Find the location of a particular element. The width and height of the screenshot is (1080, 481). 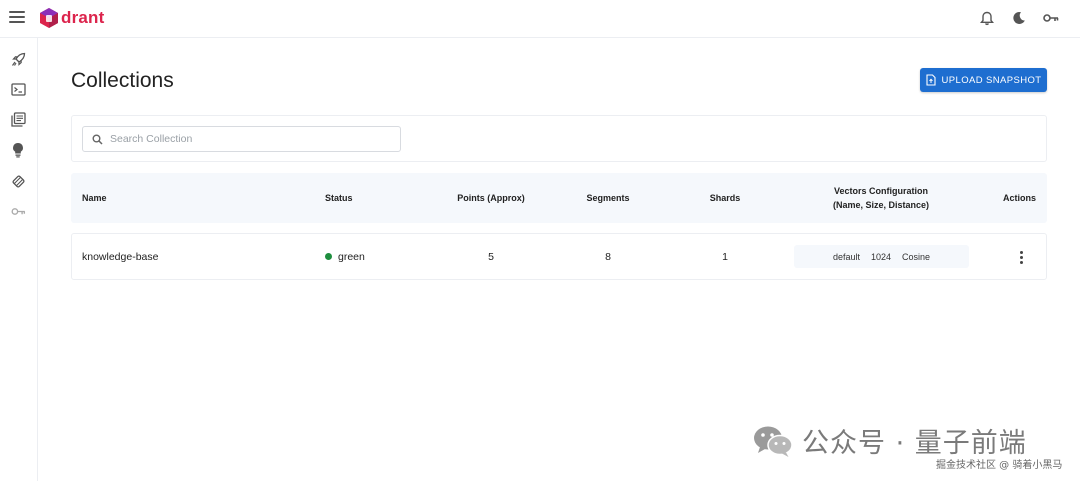

status-dot-icon is located at coordinates (328, 256).